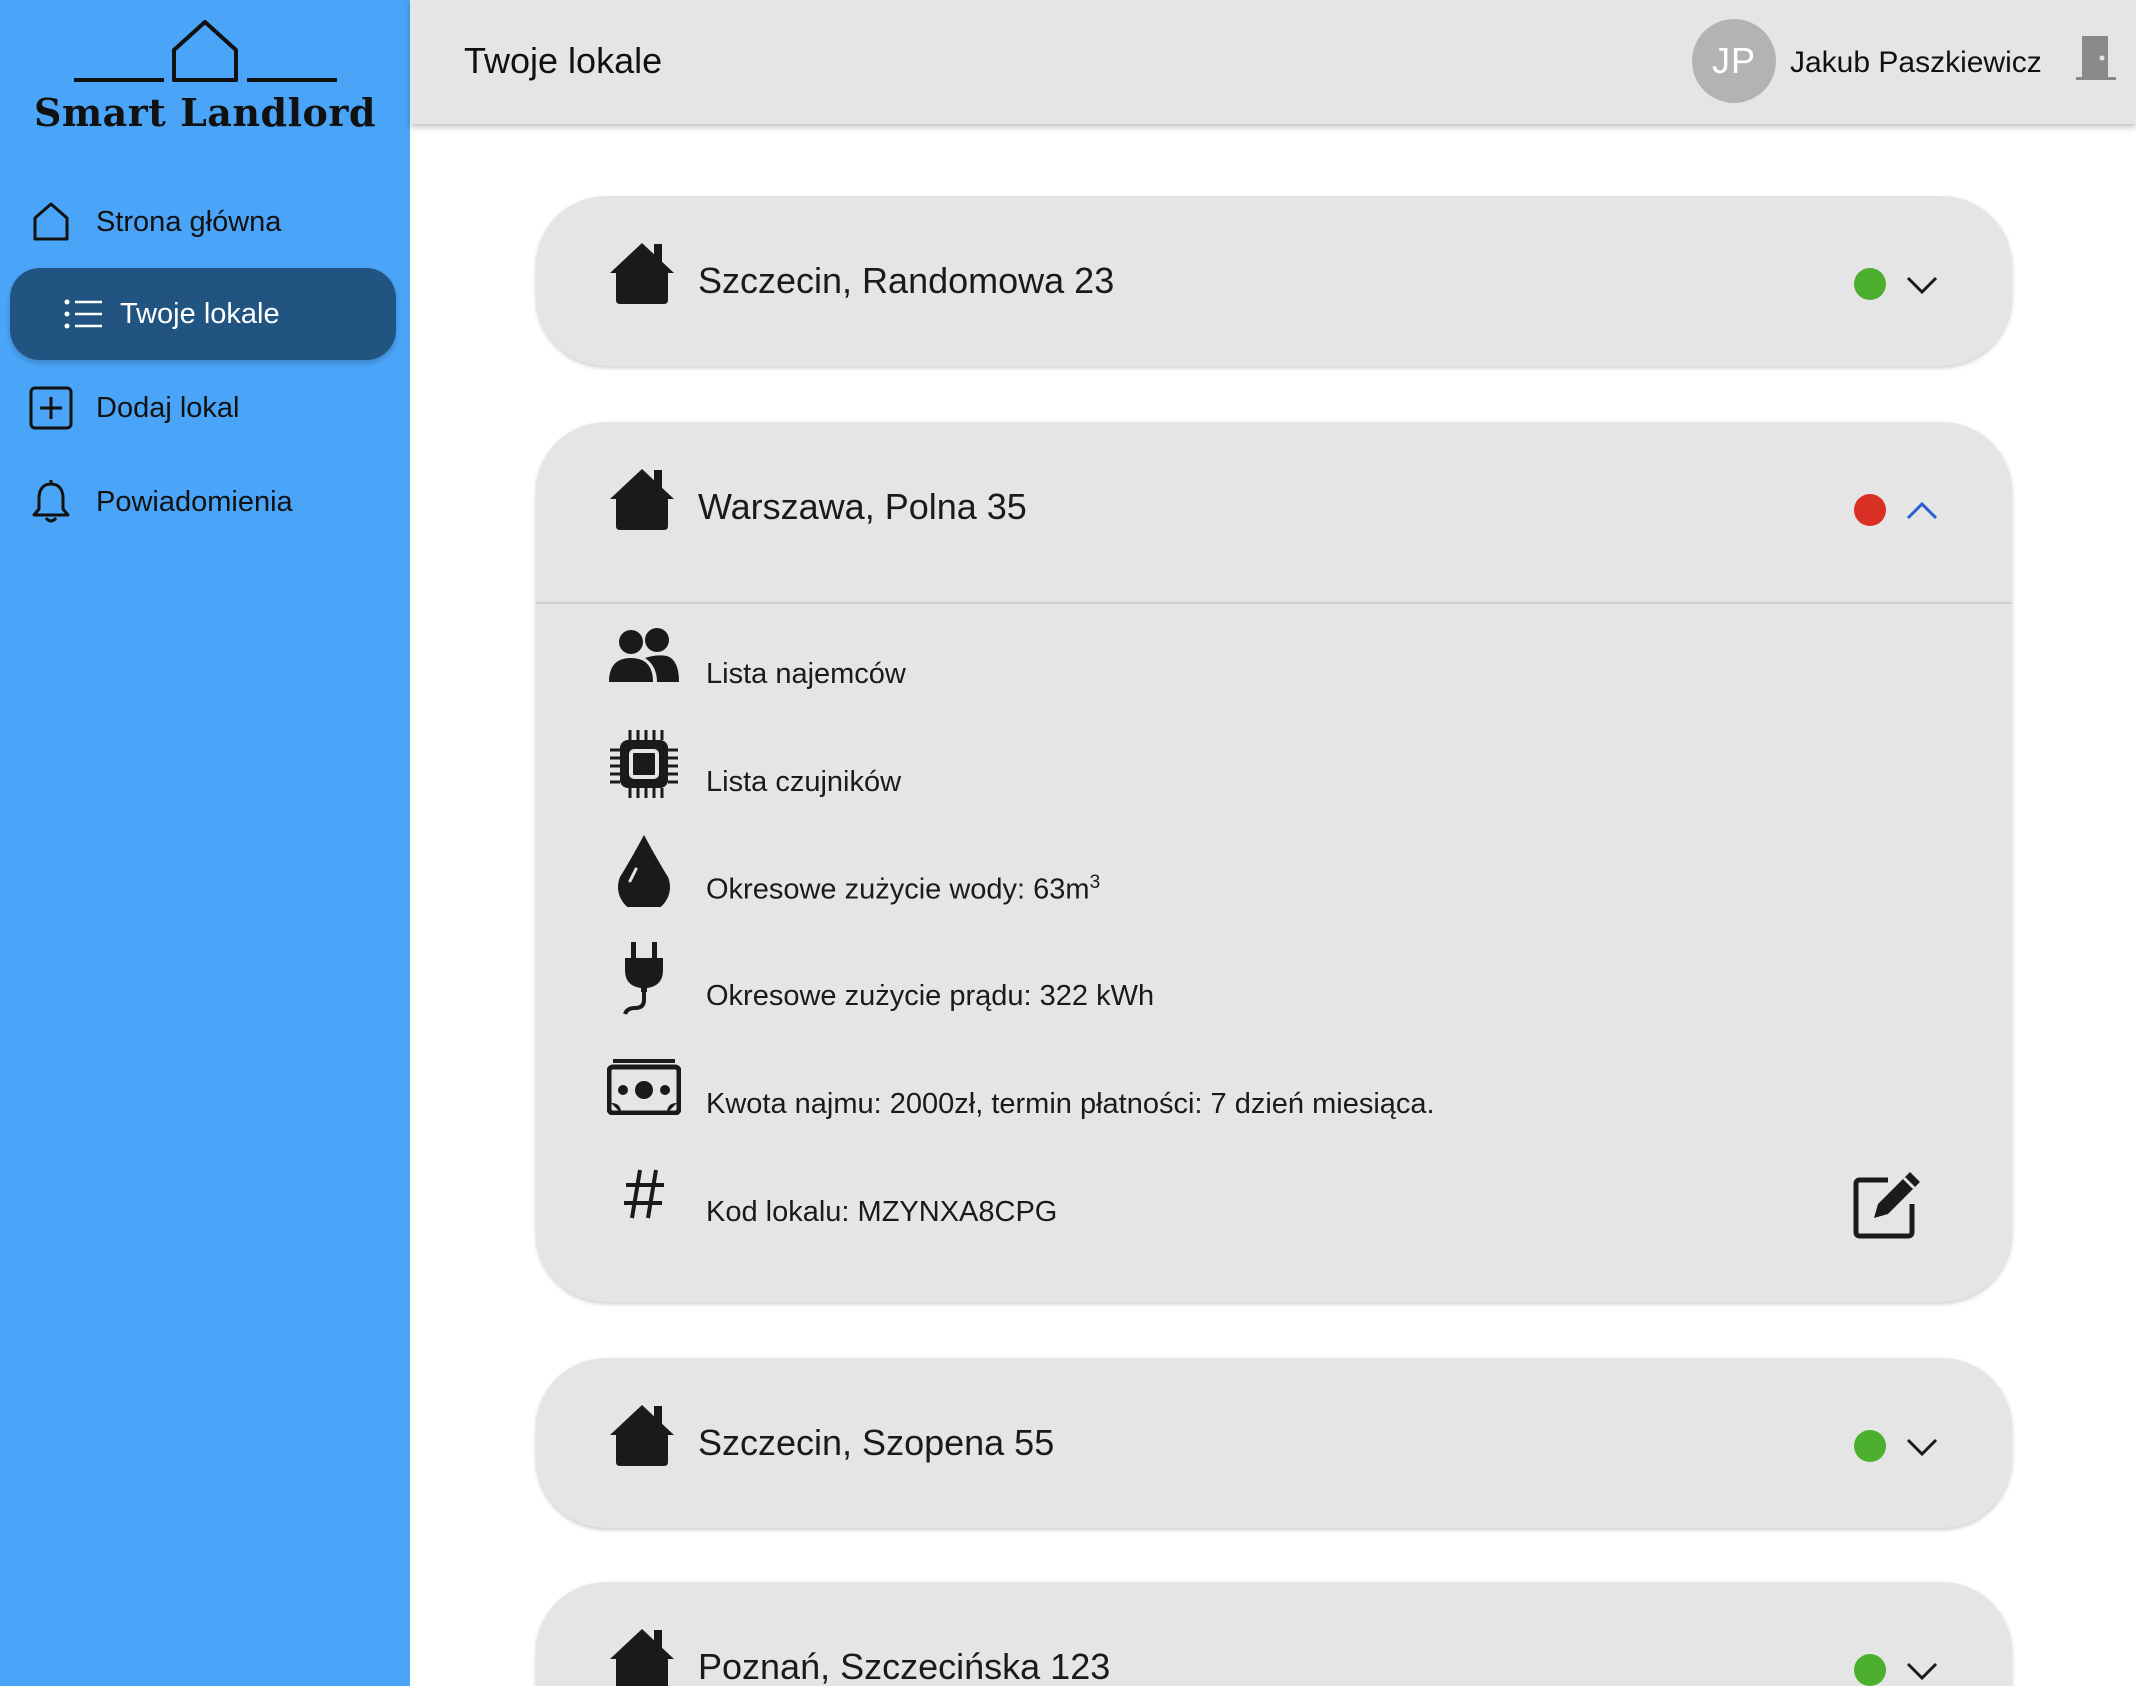 This screenshot has width=2136, height=1686. Describe the element at coordinates (563, 60) in the screenshot. I see `page-title: Twoje lokale` at that location.